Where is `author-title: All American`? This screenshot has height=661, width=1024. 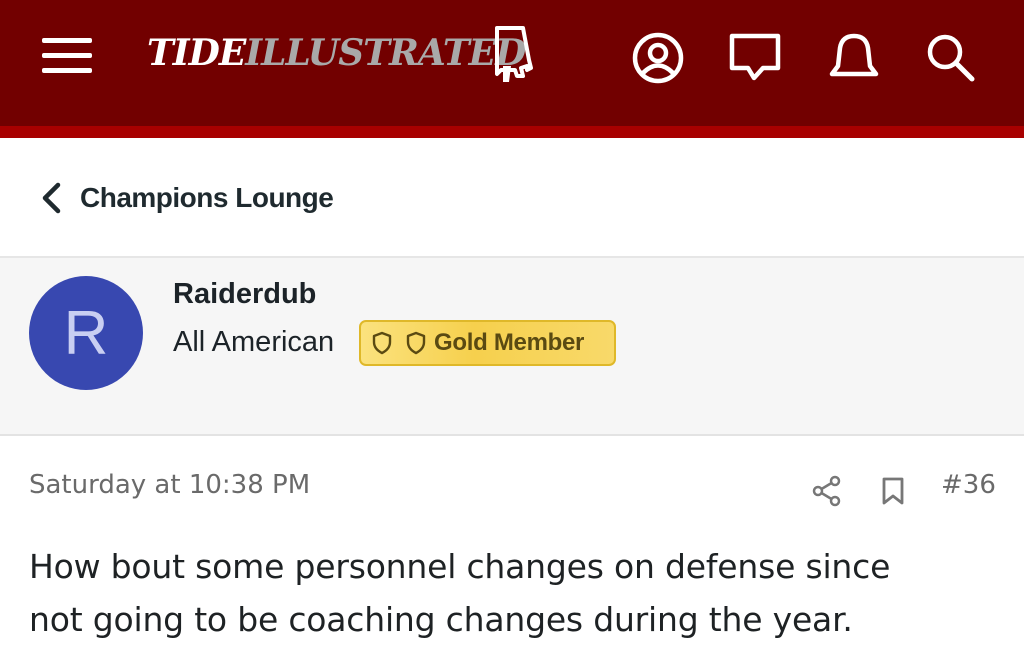 author-title: All American is located at coordinates (254, 342).